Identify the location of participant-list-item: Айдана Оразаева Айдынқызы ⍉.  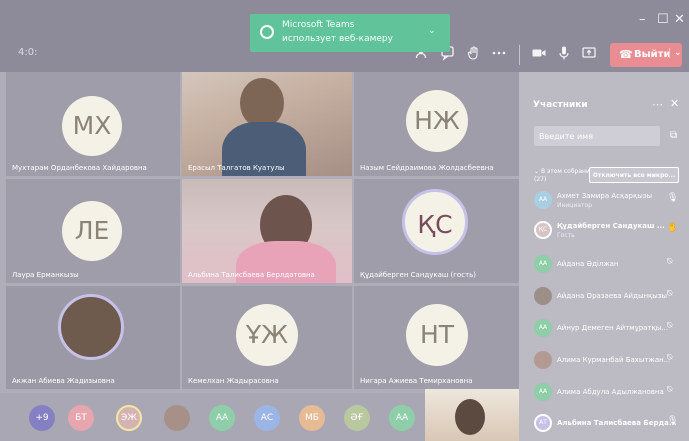
(606, 297).